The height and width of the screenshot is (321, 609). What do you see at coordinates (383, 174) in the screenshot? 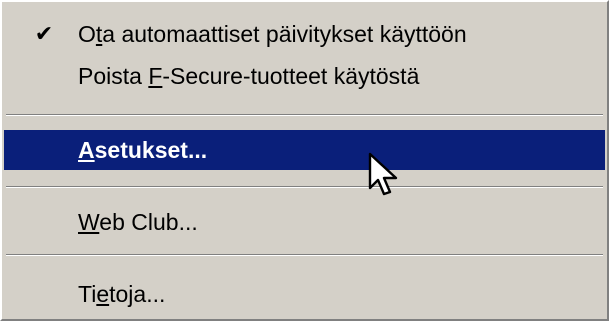
I see `mouse-pointer-icon` at bounding box center [383, 174].